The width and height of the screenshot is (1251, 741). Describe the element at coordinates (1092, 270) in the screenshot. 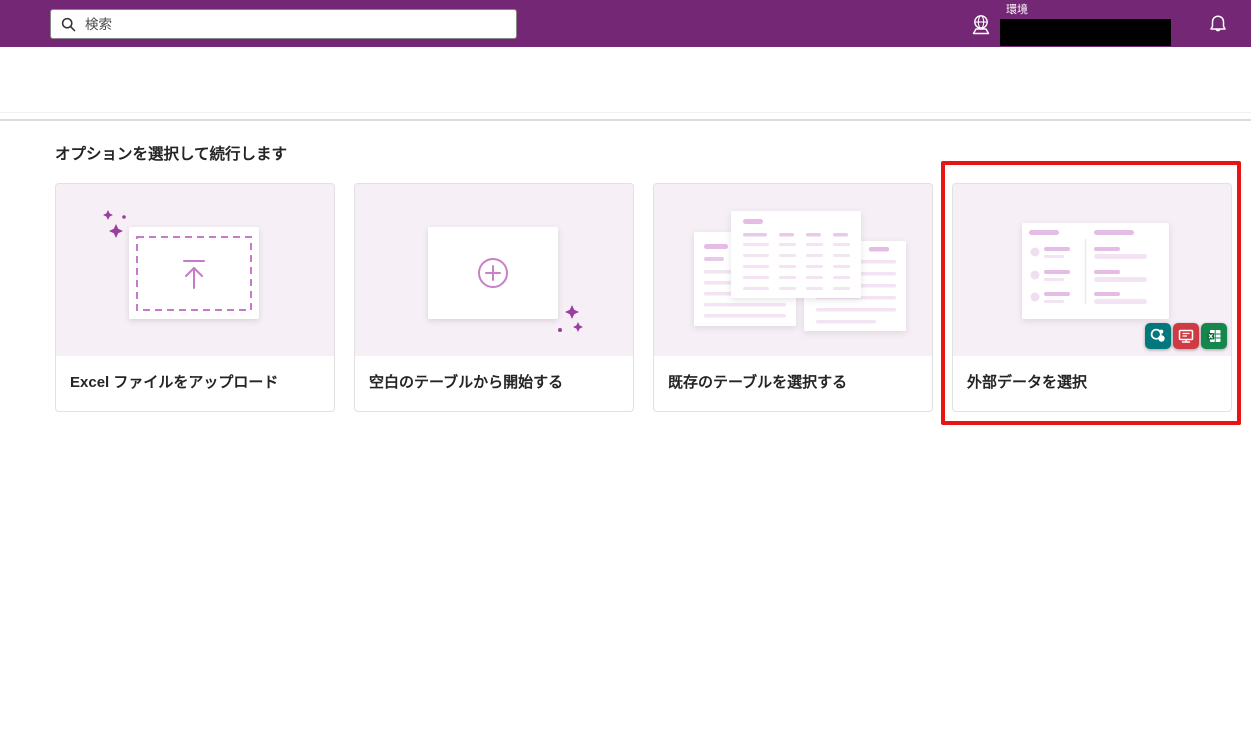

I see `external-data-illustration` at that location.